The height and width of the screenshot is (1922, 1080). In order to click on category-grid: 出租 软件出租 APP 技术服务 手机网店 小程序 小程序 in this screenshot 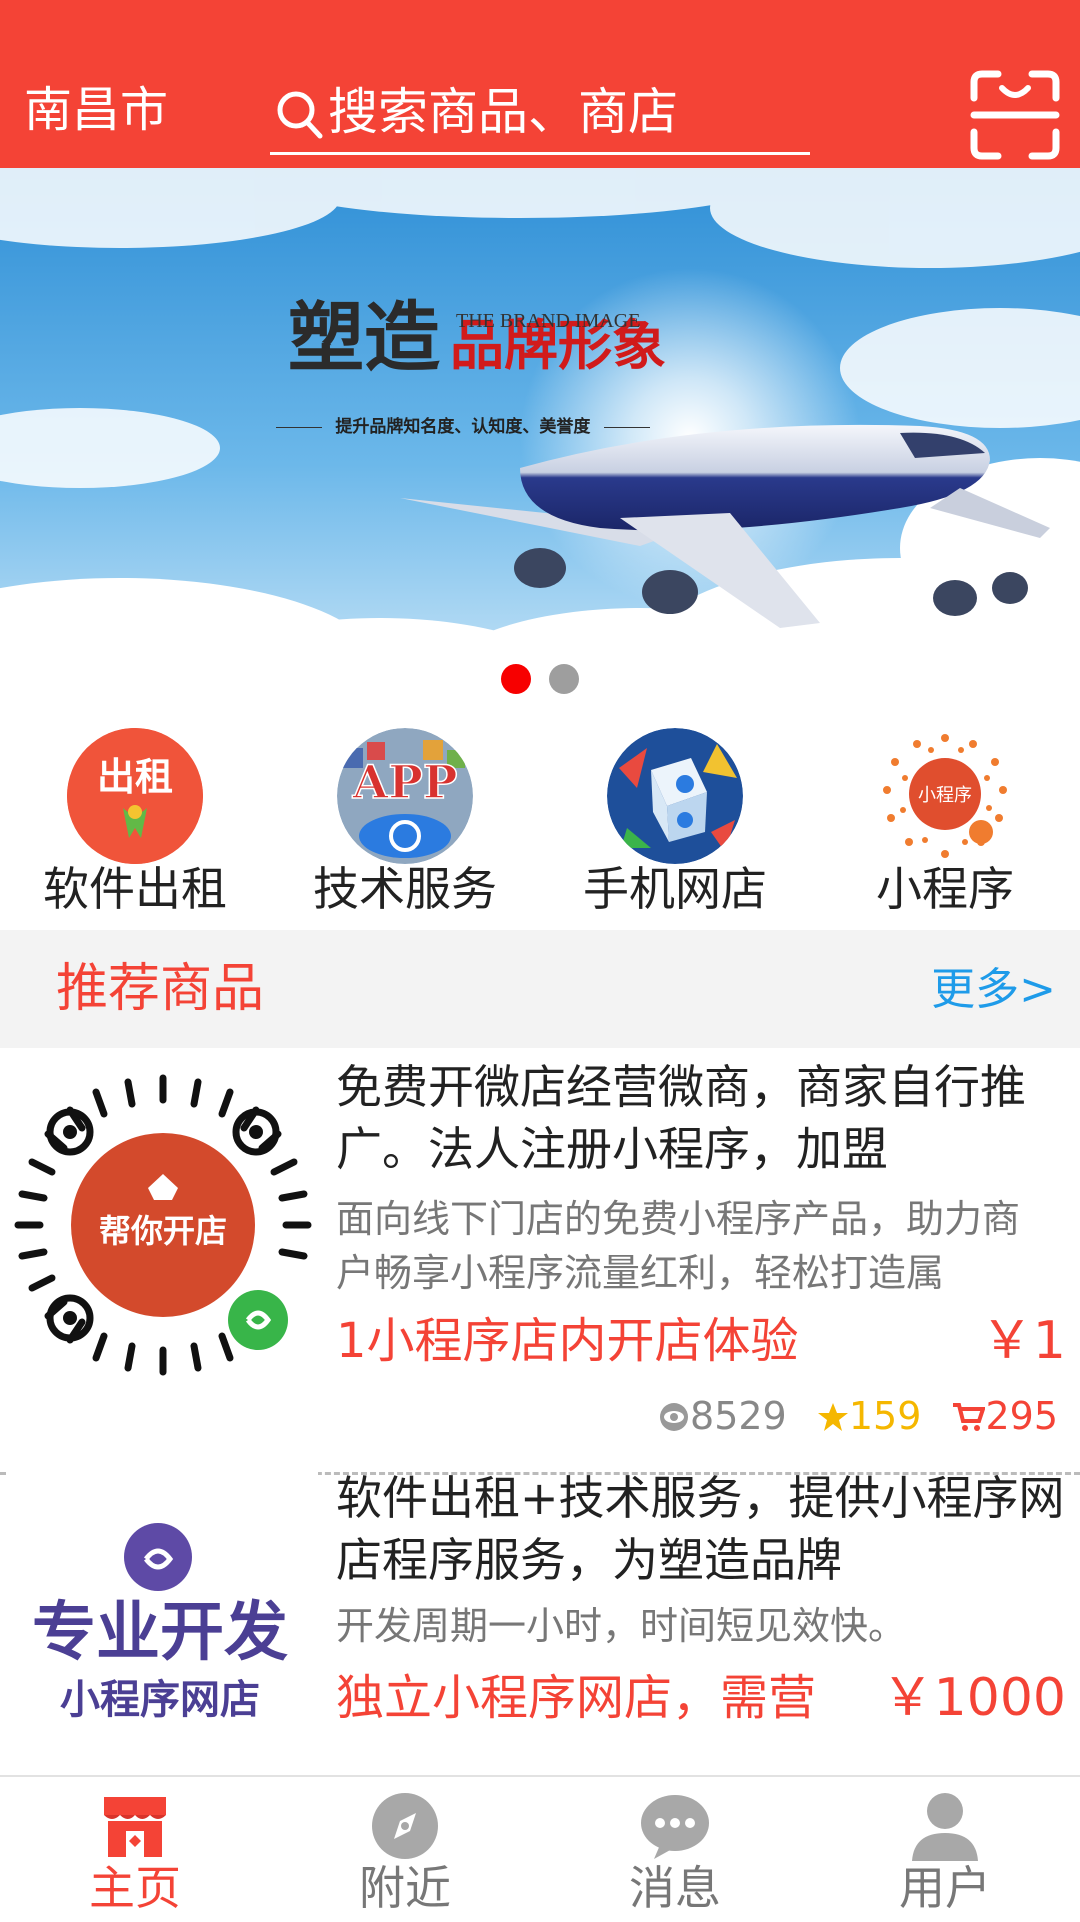, I will do `click(540, 819)`.